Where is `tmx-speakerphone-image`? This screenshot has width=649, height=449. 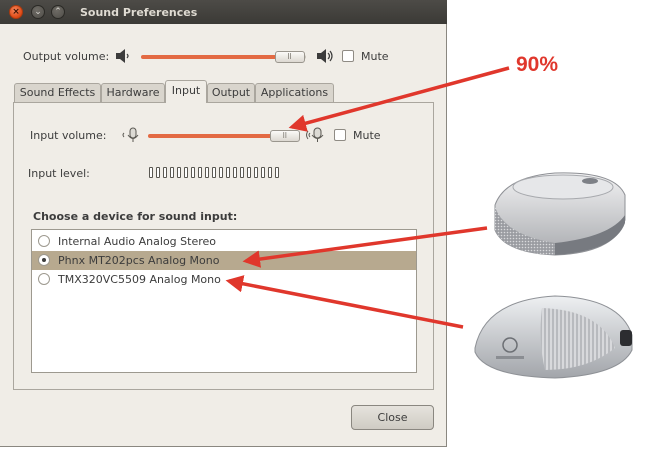 tmx-speakerphone-image is located at coordinates (553, 337).